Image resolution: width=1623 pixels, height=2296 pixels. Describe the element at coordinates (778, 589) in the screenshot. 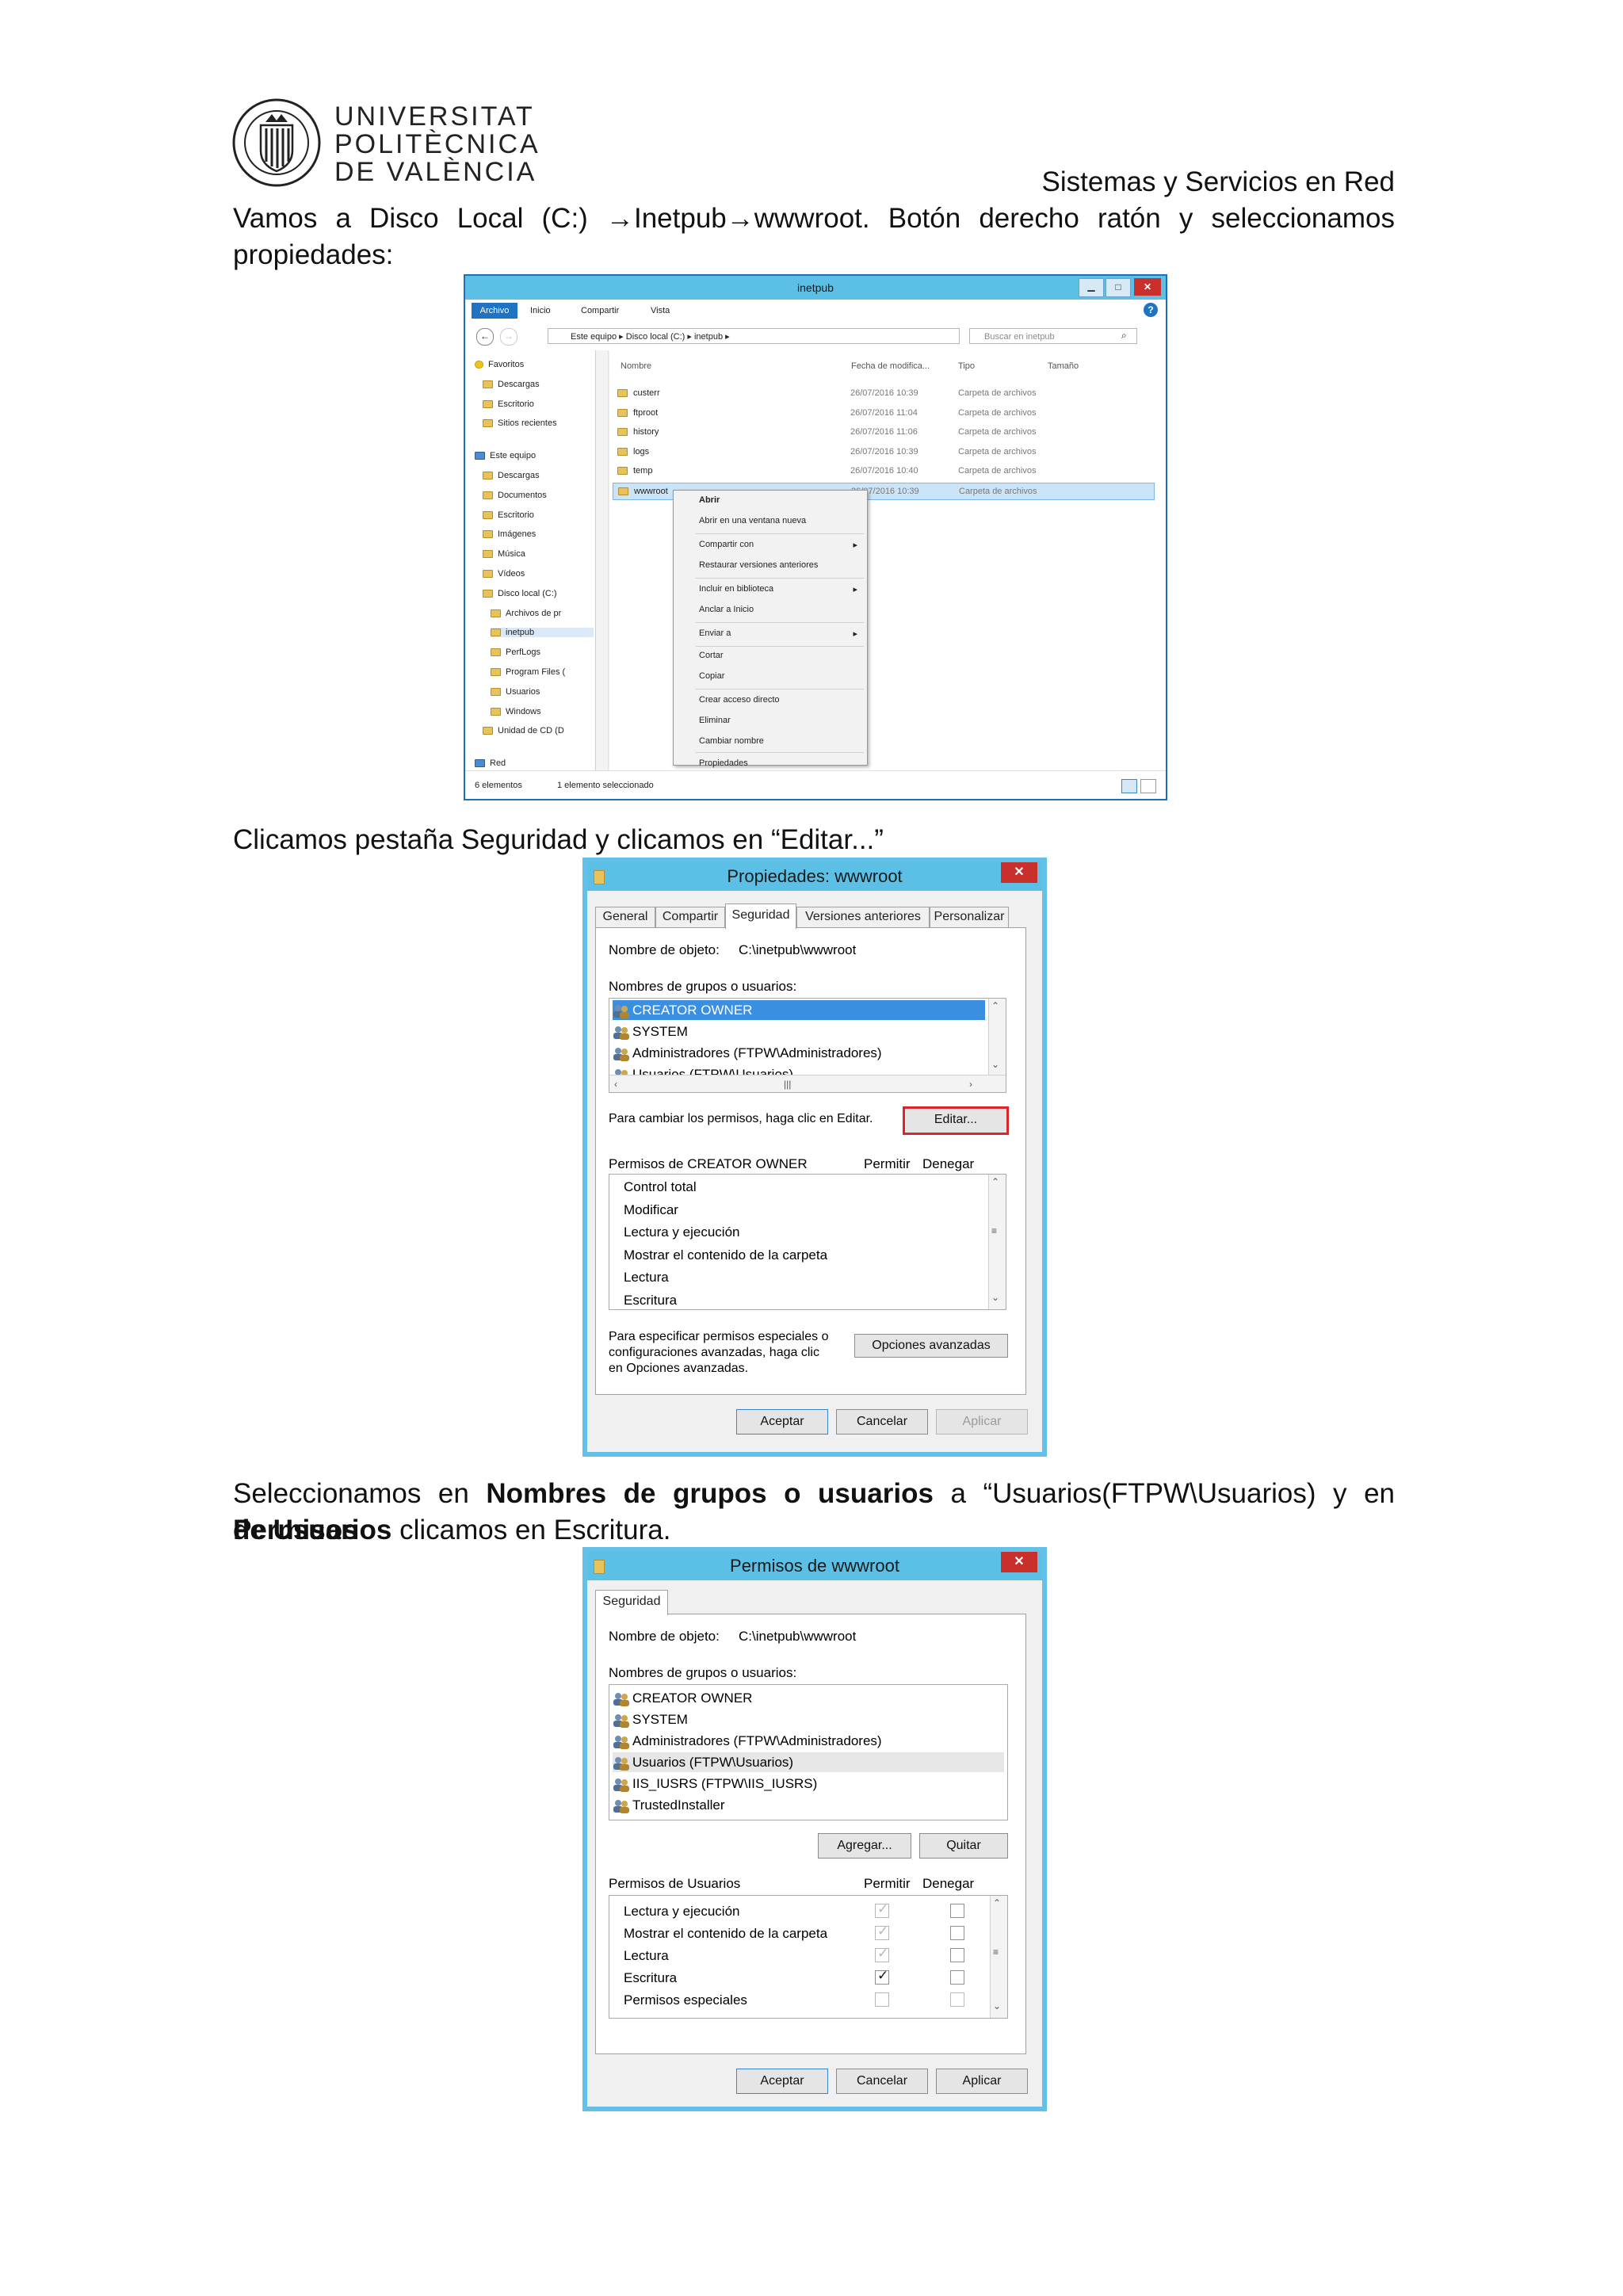

I see `context-menu-item: Incluir en biblioteca ▸` at that location.